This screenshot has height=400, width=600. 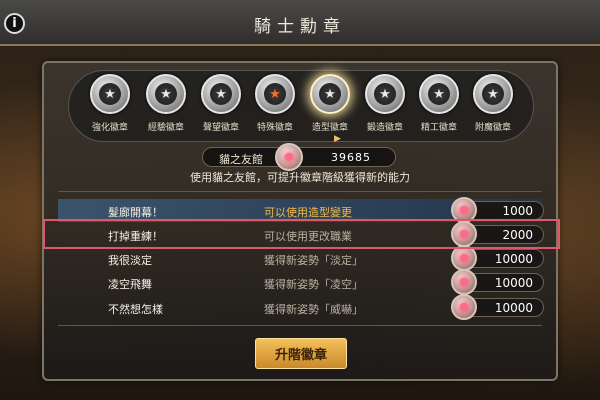 I want to click on ability-name: 凌空飛舞, so click(x=130, y=284).